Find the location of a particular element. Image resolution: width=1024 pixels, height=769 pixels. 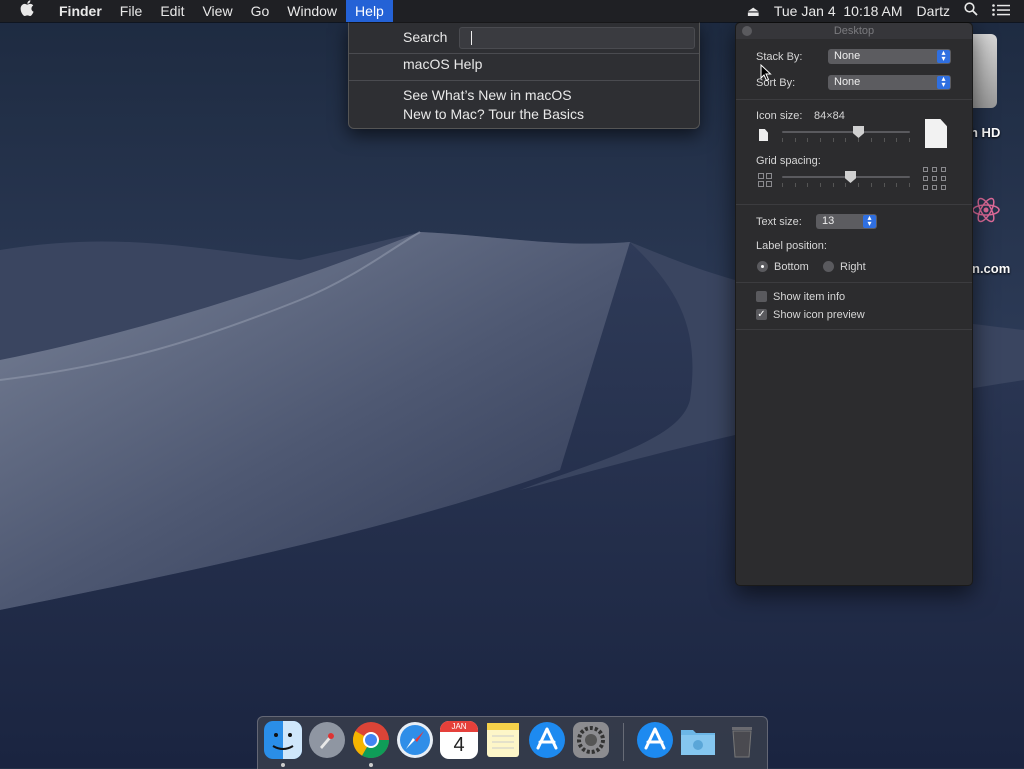

sort-by-popup: None ▴ ▾ is located at coordinates (889, 82).